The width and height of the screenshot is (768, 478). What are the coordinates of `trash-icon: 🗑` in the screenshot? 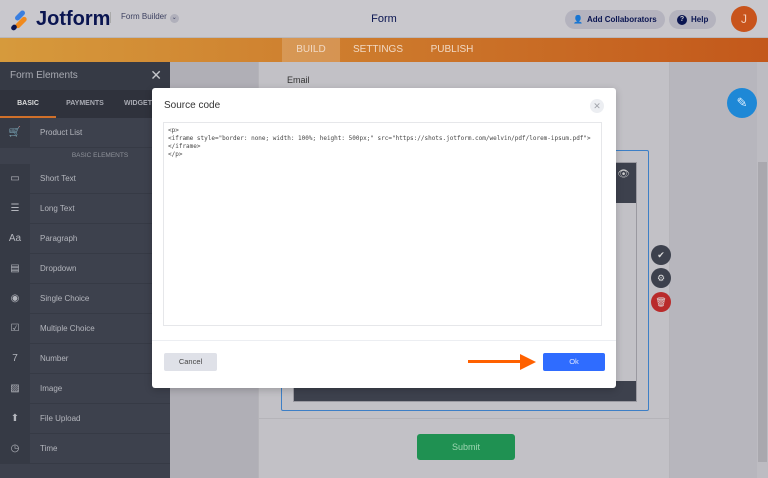 It's located at (661, 302).